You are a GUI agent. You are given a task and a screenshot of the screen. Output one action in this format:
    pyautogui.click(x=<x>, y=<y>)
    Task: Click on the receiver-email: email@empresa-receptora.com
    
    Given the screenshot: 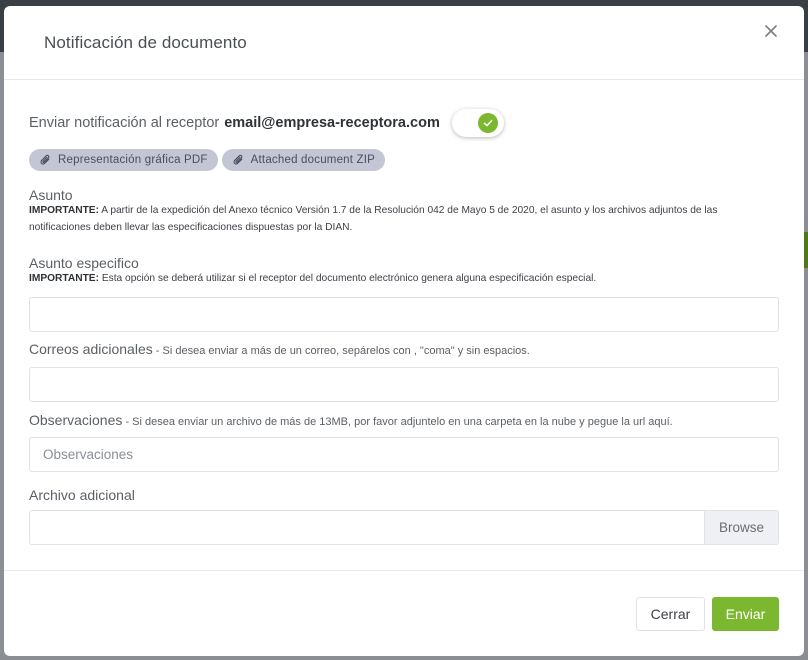 What is the action you would take?
    pyautogui.click(x=332, y=123)
    